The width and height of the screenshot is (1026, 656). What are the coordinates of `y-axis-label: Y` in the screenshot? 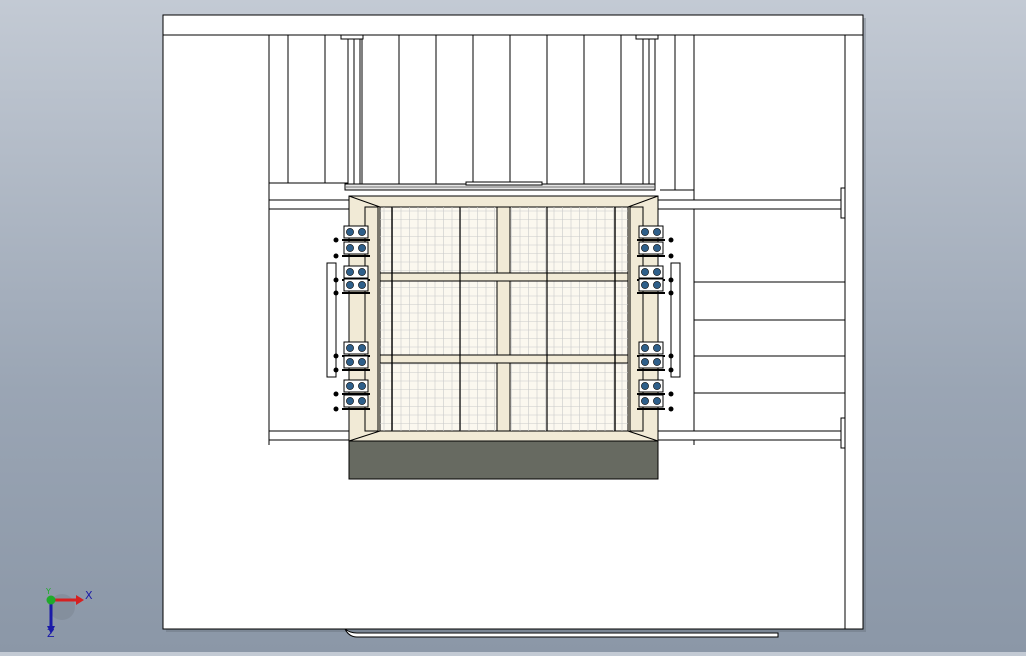 It's located at (48, 591).